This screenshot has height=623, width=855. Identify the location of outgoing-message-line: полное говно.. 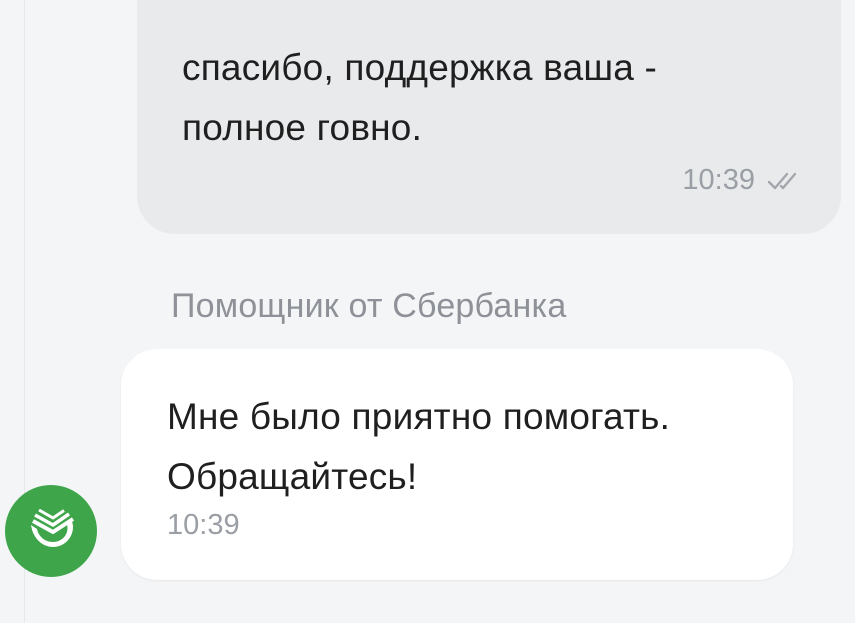
(302, 127).